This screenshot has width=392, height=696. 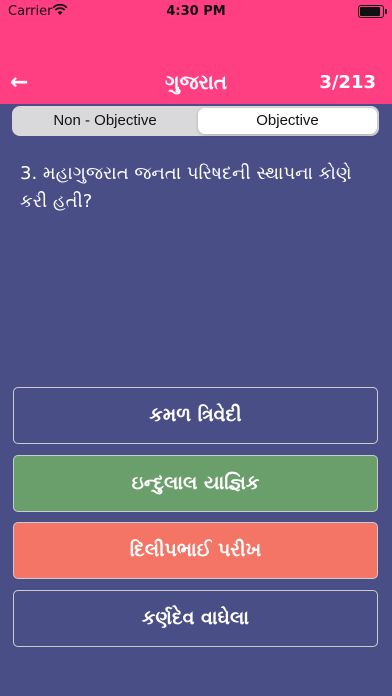 I want to click on option-2-button: ઇન્દુલાલ યાજ્ઞિક, so click(x=195, y=483).